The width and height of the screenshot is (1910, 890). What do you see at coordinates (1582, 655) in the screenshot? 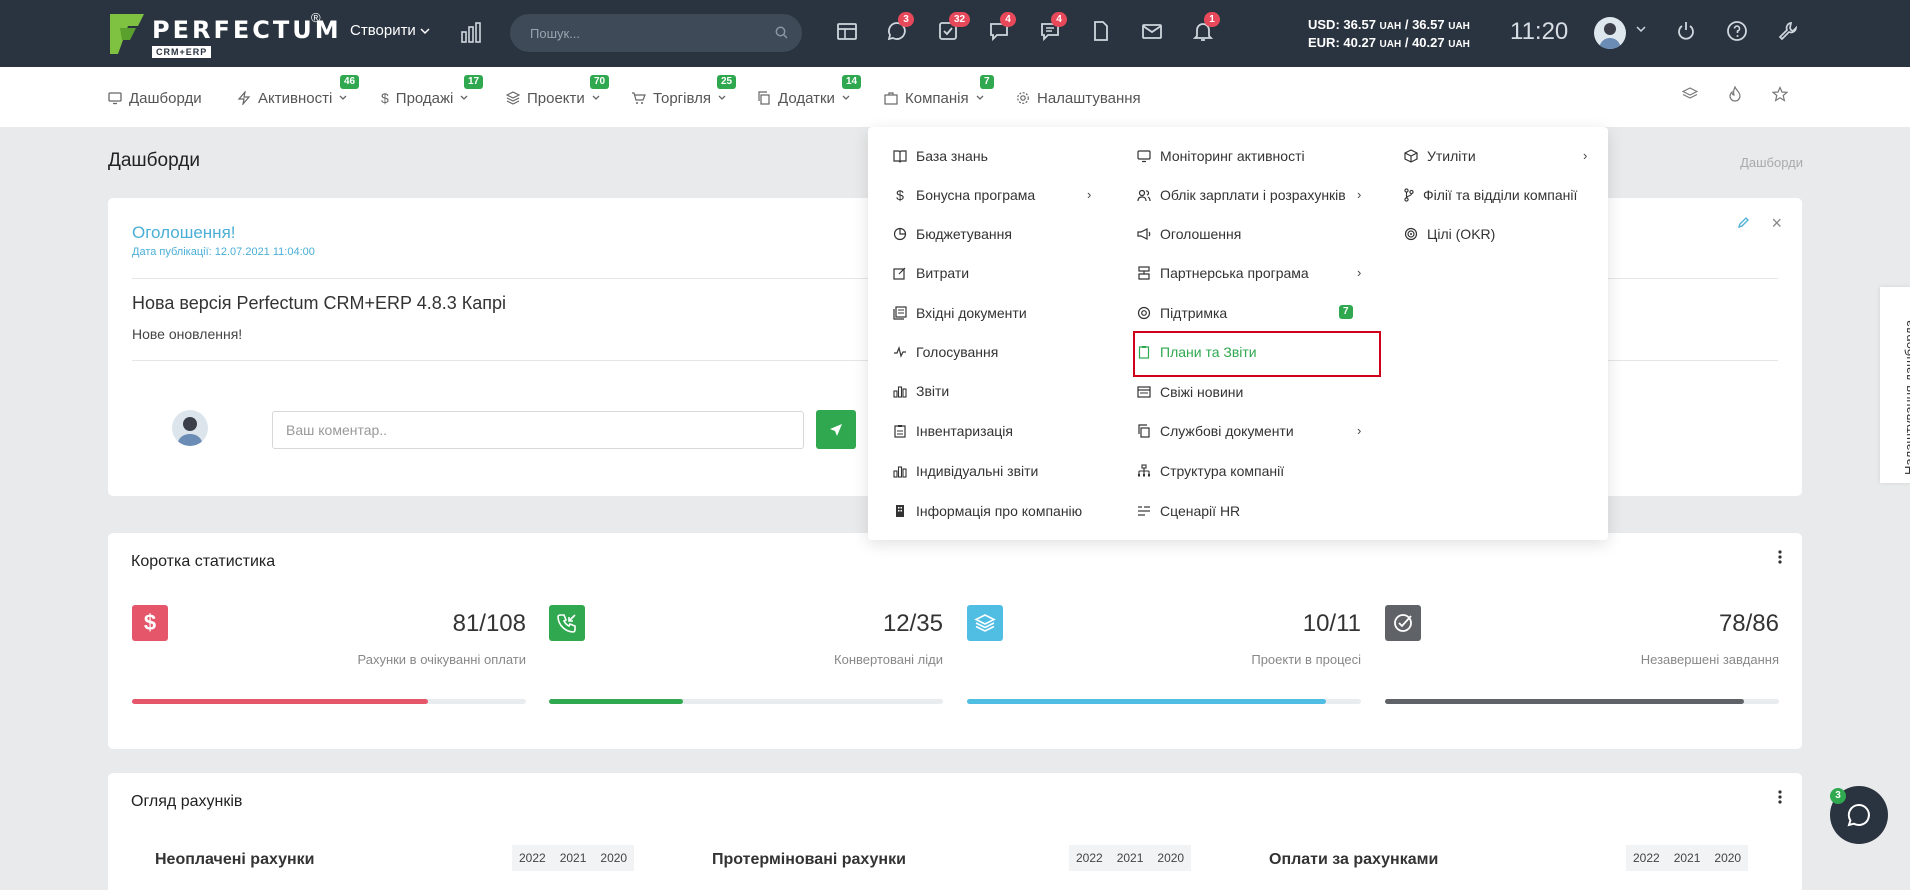
I see `stat-tasks: 78/86 Незавершені завдання` at bounding box center [1582, 655].